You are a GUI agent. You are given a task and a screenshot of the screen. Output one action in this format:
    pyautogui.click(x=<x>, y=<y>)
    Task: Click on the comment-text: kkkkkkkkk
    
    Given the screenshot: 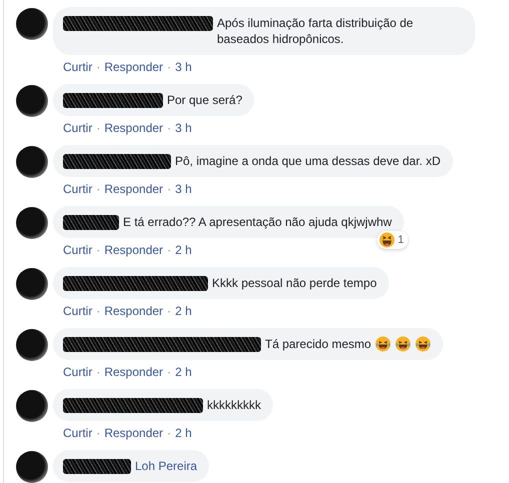 What is the action you would take?
    pyautogui.click(x=234, y=405)
    